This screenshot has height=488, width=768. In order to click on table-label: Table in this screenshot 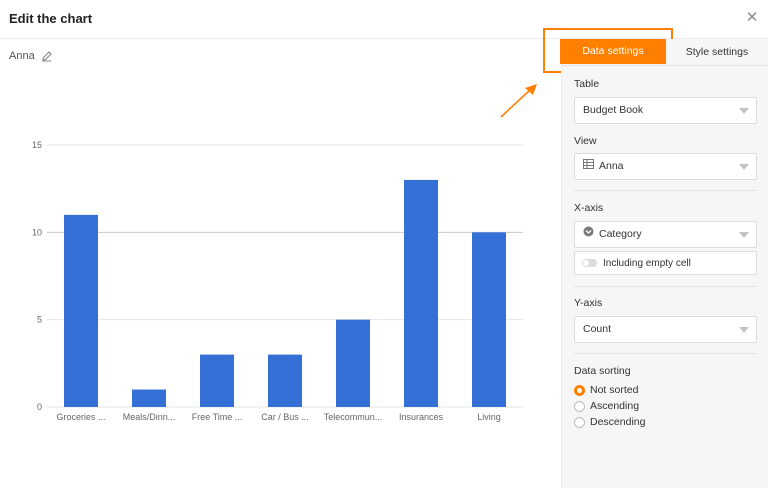, I will do `click(587, 84)`.